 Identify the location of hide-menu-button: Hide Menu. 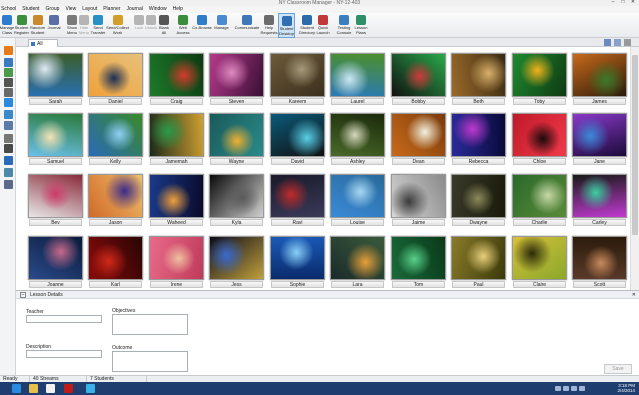
(84, 25).